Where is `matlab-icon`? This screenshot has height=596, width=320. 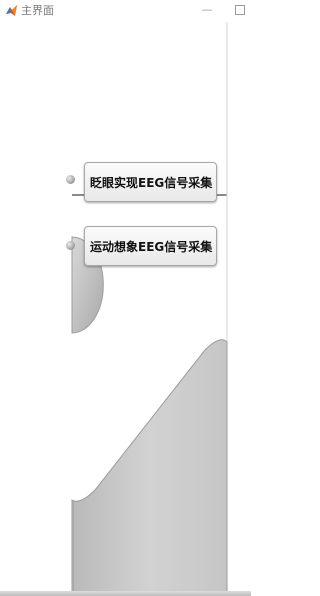
matlab-icon is located at coordinates (11, 10).